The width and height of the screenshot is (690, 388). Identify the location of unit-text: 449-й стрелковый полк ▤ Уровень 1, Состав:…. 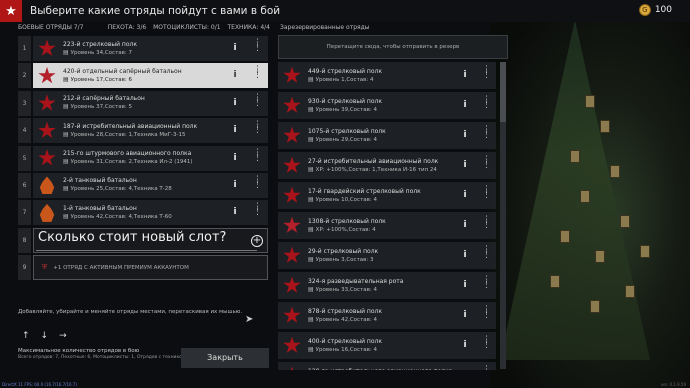
(345, 76).